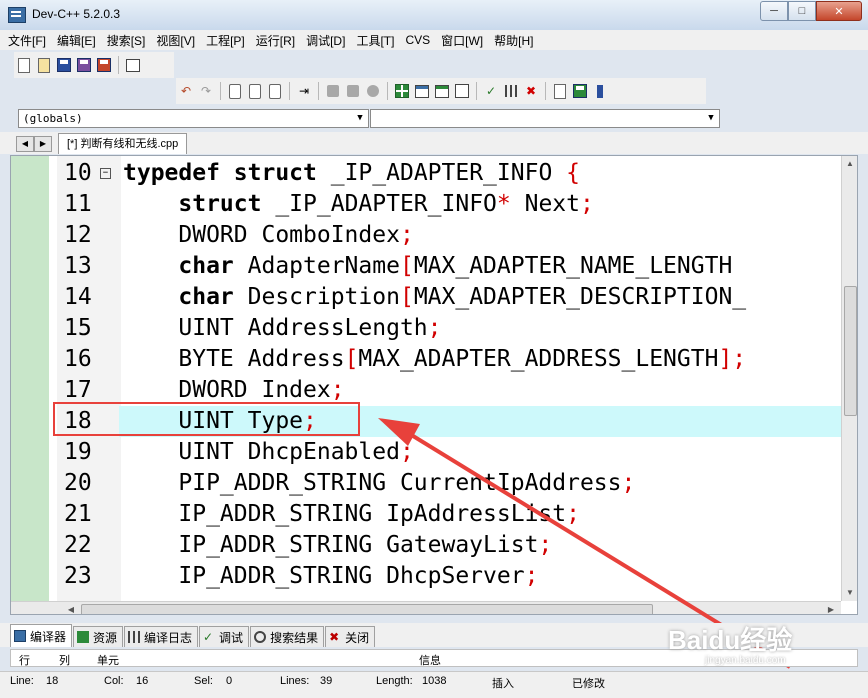 This screenshot has height=698, width=868. Describe the element at coordinates (20, 636) in the screenshot. I see `compiler-icon` at that location.